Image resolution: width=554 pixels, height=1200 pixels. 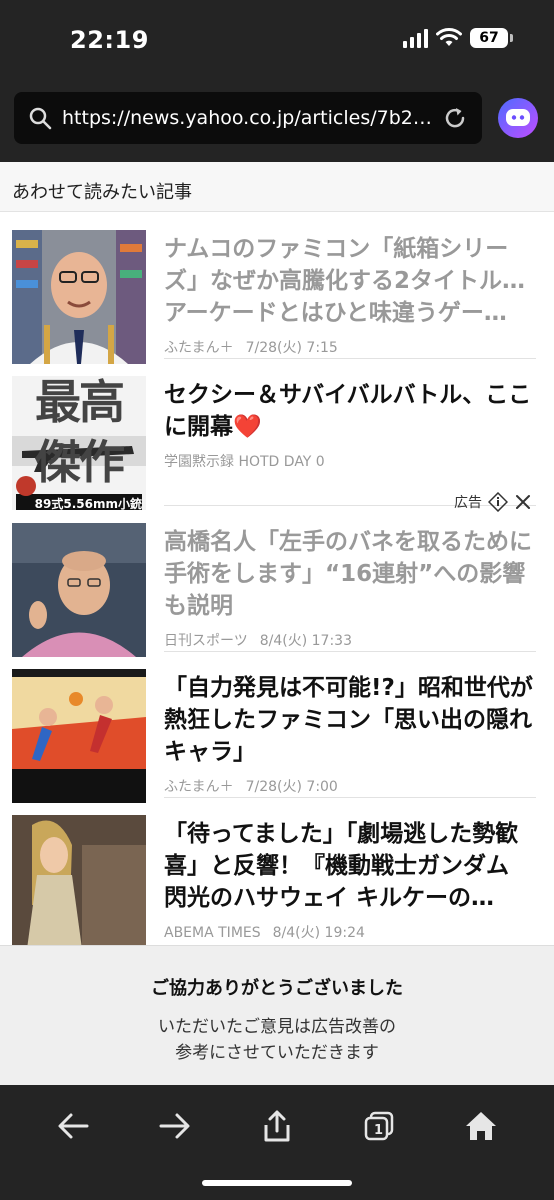 What do you see at coordinates (350, 574) in the screenshot?
I see `article-title: 高橋名人「左手のバネを取るために手術をします」“16連射”への影響も説明` at bounding box center [350, 574].